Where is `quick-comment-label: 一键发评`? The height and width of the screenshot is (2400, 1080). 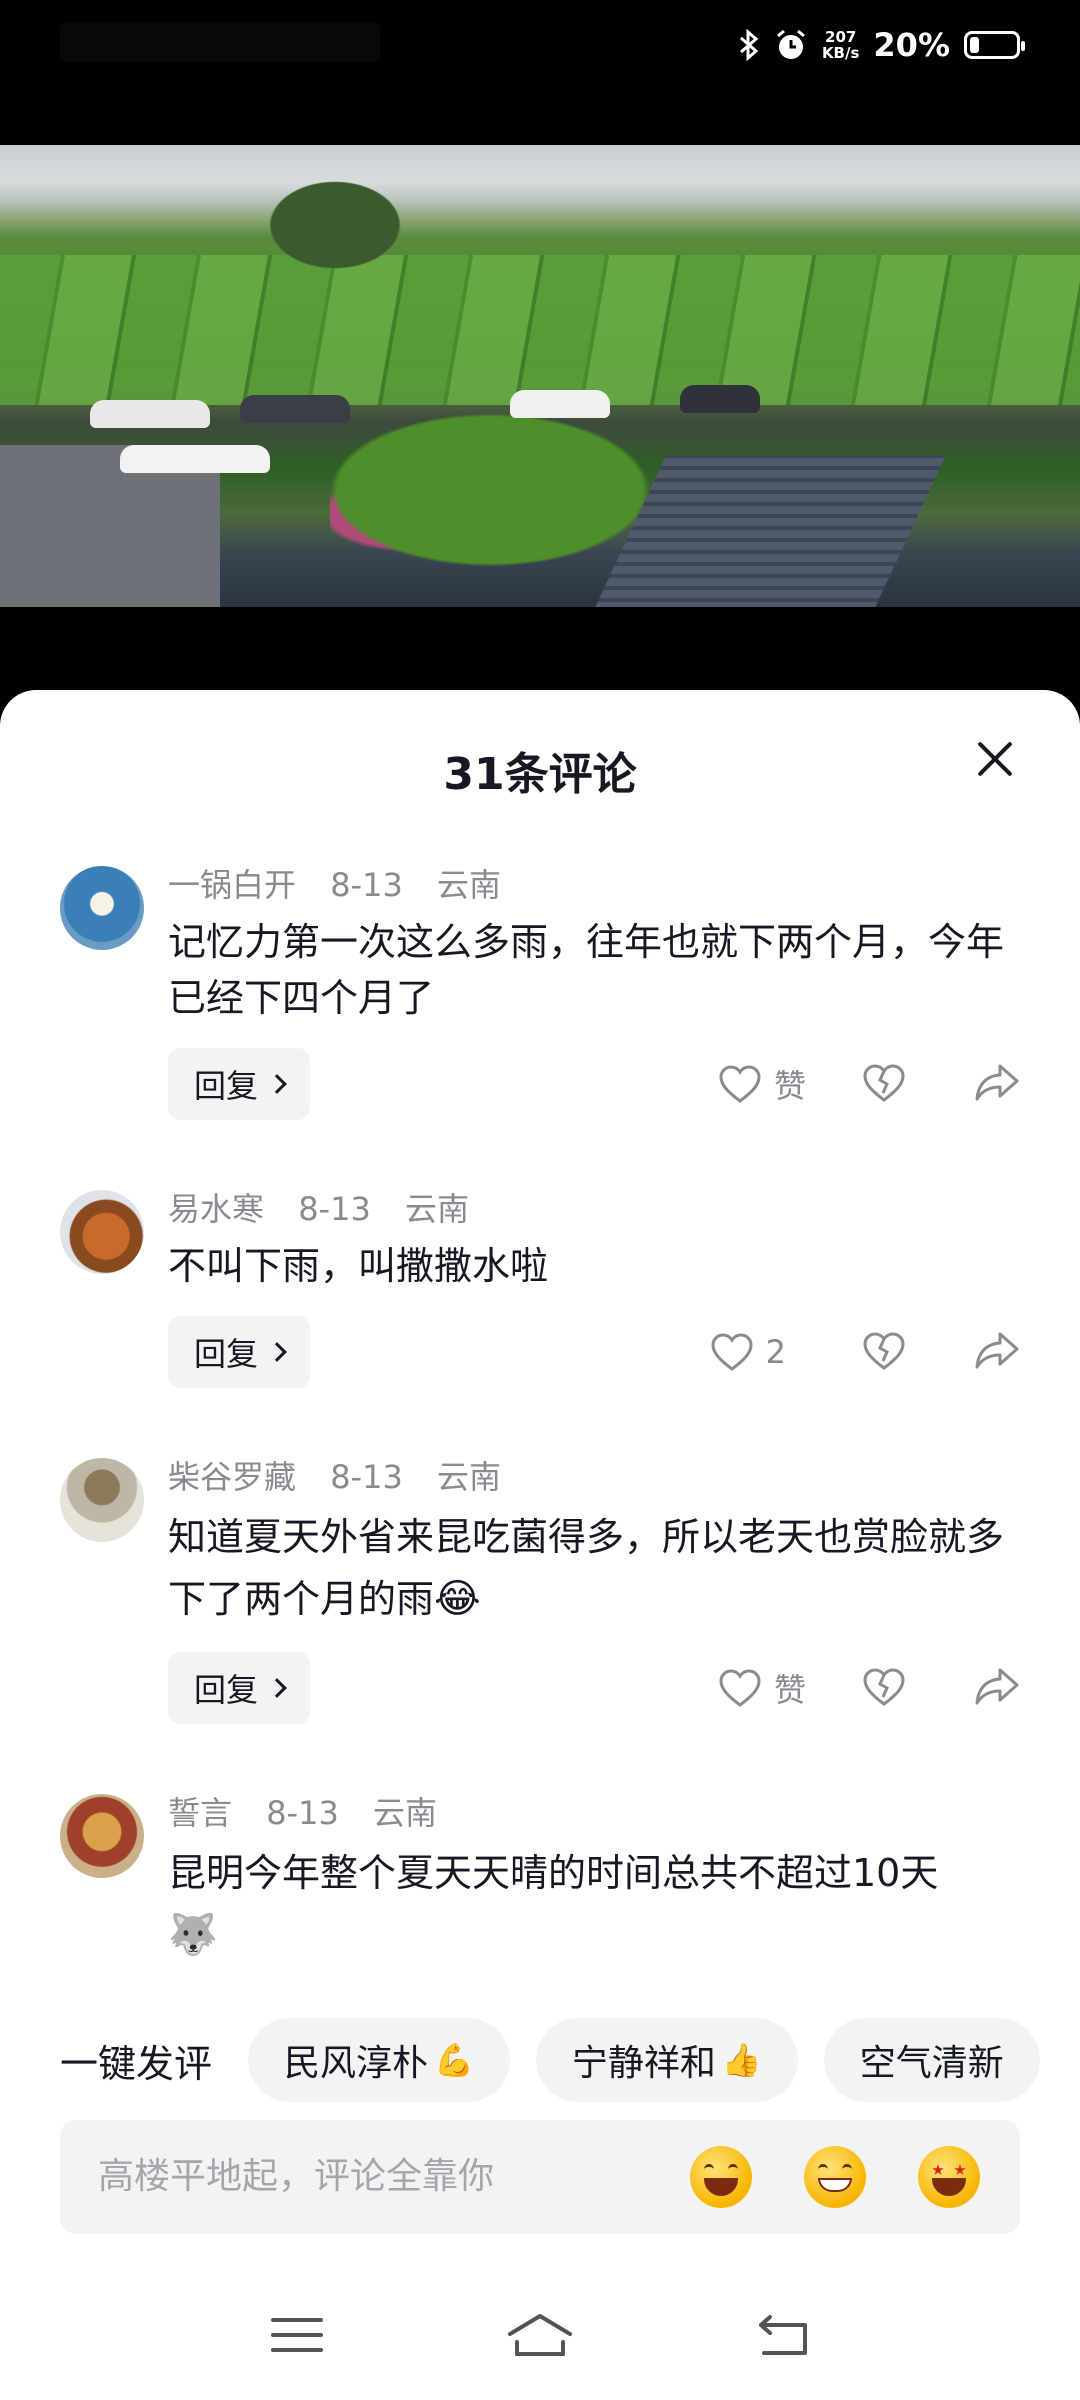 quick-comment-label: 一键发评 is located at coordinates (136, 2063).